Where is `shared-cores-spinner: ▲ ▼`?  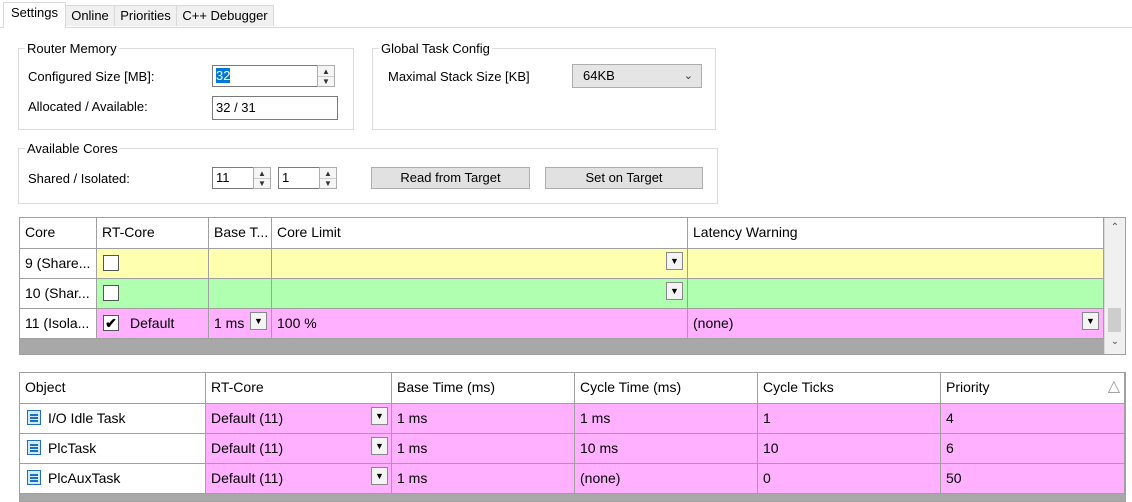 shared-cores-spinner: ▲ ▼ is located at coordinates (262, 178).